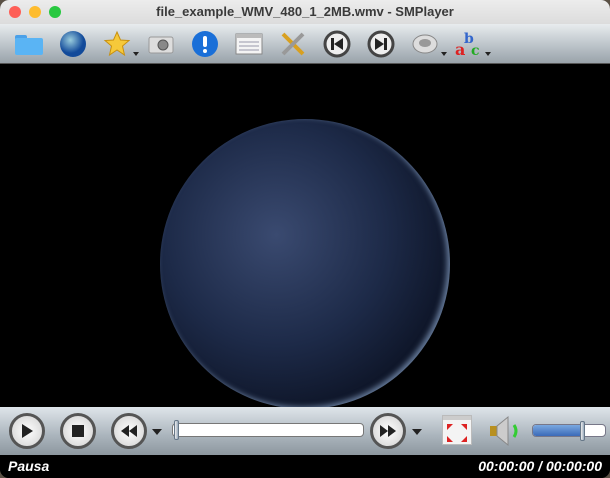 The image size is (610, 478). What do you see at coordinates (29, 466) in the screenshot?
I see `playback-state: Pausa` at bounding box center [29, 466].